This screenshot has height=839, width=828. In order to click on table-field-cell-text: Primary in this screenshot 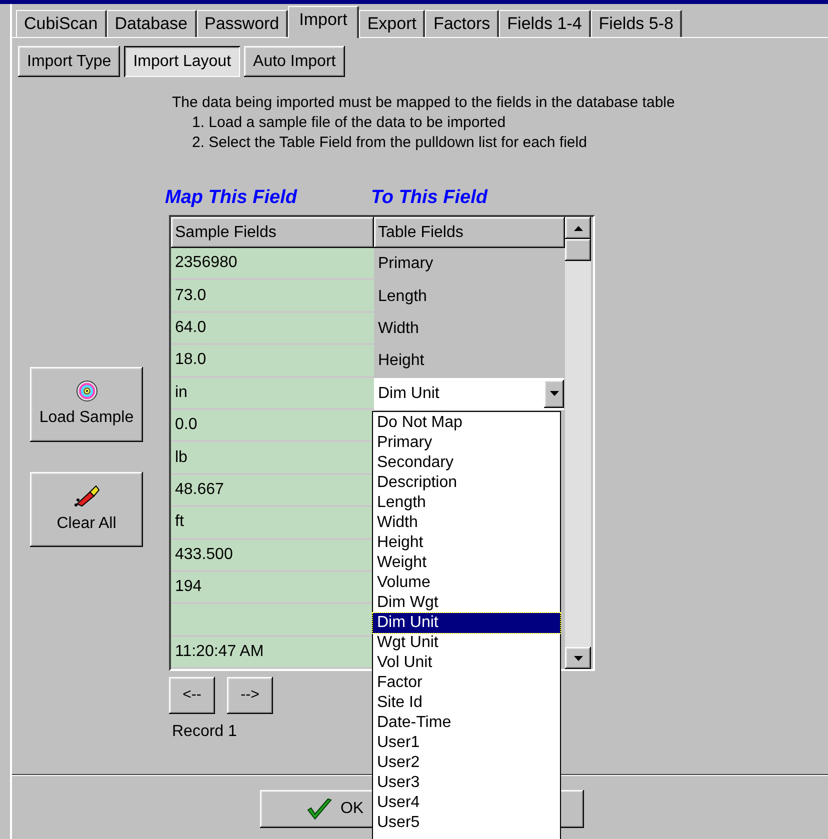, I will do `click(405, 264)`.